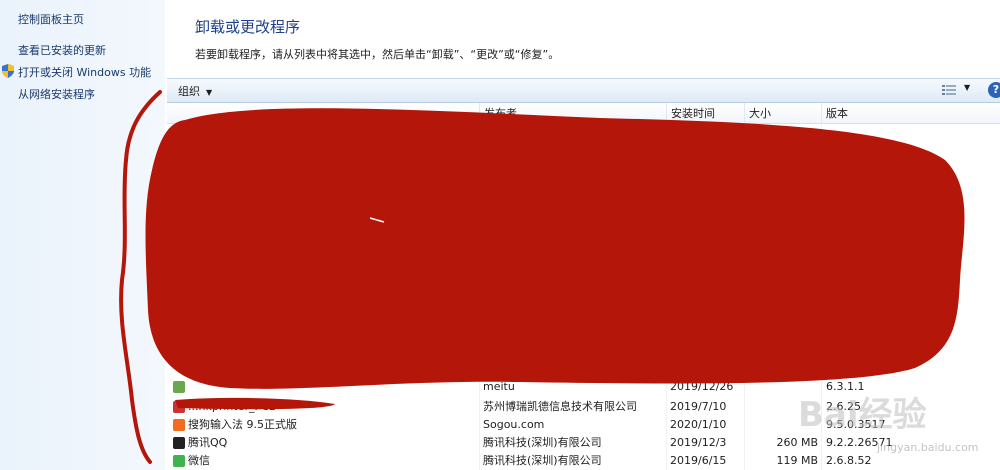  I want to click on program-name-cell, so click(323, 387).